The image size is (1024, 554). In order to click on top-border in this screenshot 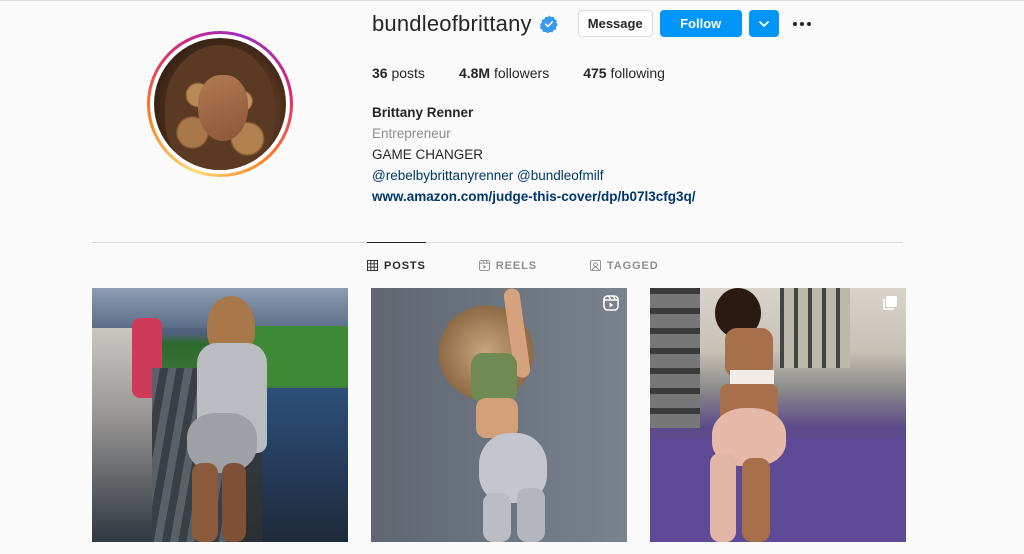, I will do `click(512, 0)`.